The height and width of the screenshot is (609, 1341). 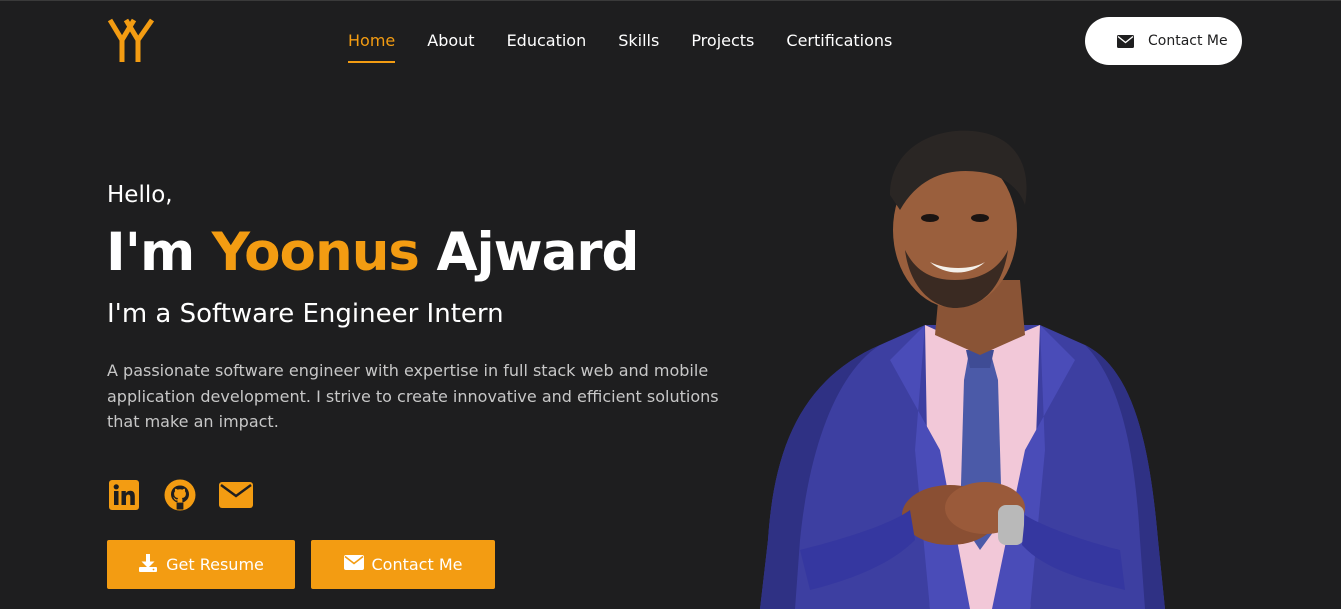 I want to click on hero-name: I'm Yoonus Ajward, so click(x=372, y=252).